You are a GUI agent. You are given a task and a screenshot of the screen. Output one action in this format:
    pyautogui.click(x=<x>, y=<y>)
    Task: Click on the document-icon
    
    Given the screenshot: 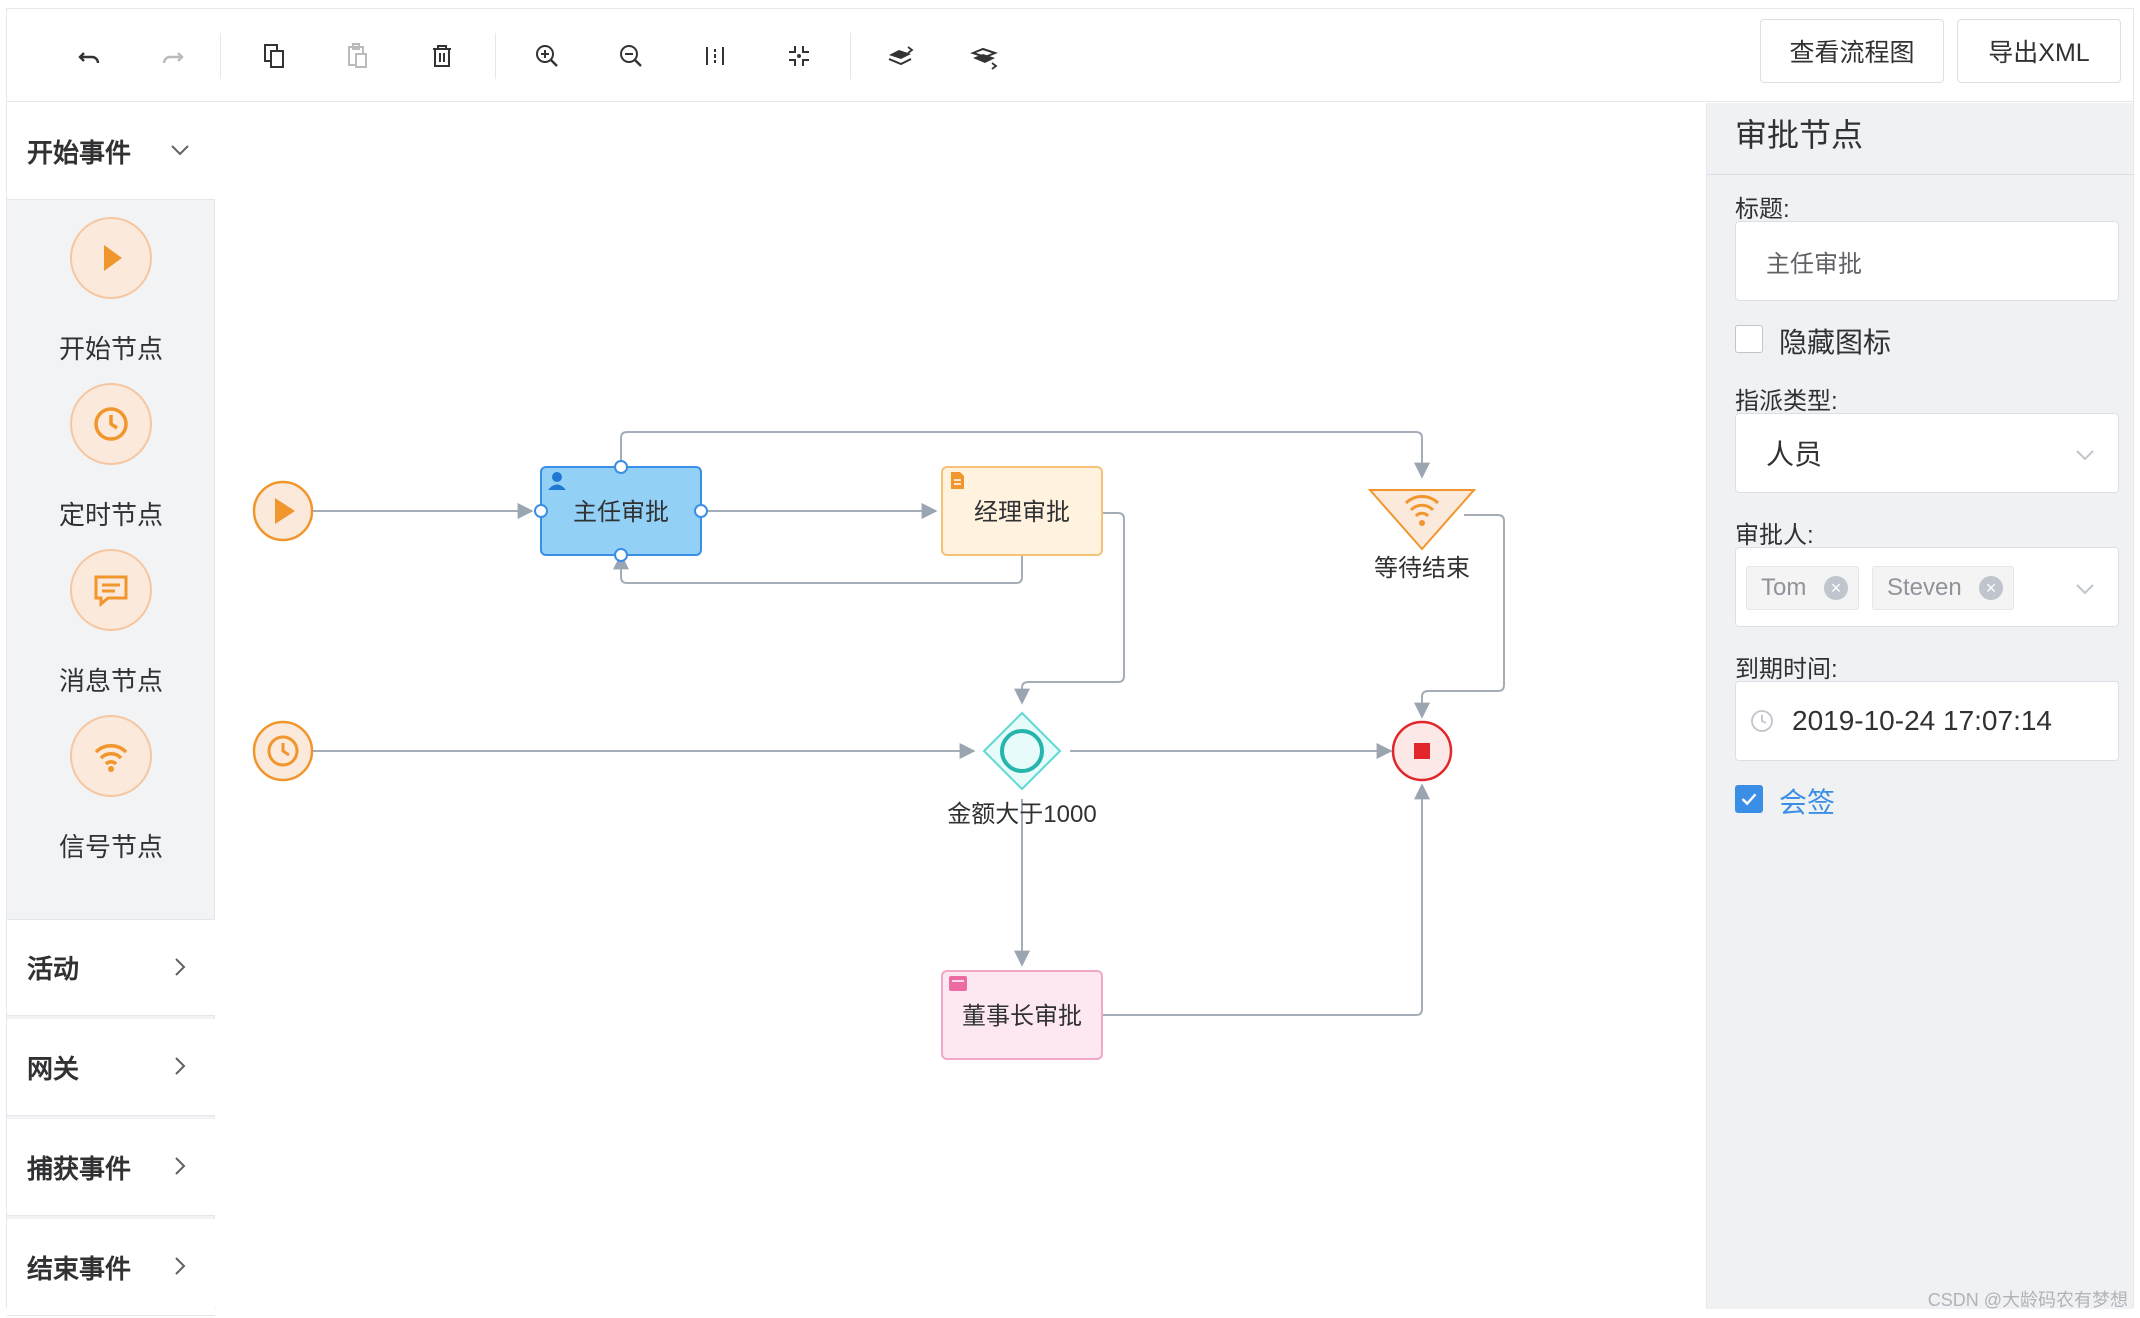 What is the action you would take?
    pyautogui.click(x=957, y=480)
    